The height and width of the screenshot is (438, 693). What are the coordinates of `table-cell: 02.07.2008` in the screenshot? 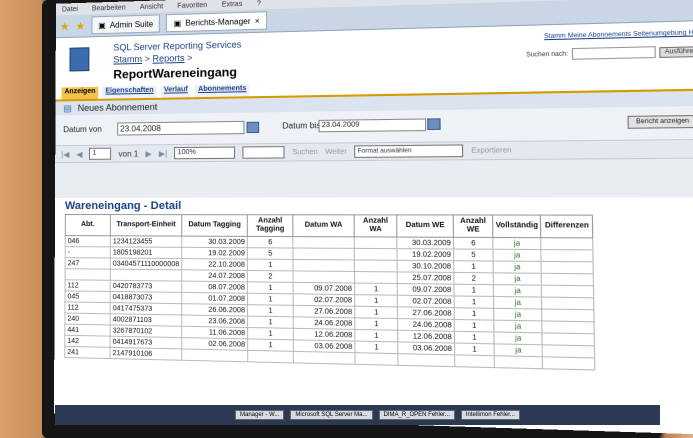 It's located at (426, 301).